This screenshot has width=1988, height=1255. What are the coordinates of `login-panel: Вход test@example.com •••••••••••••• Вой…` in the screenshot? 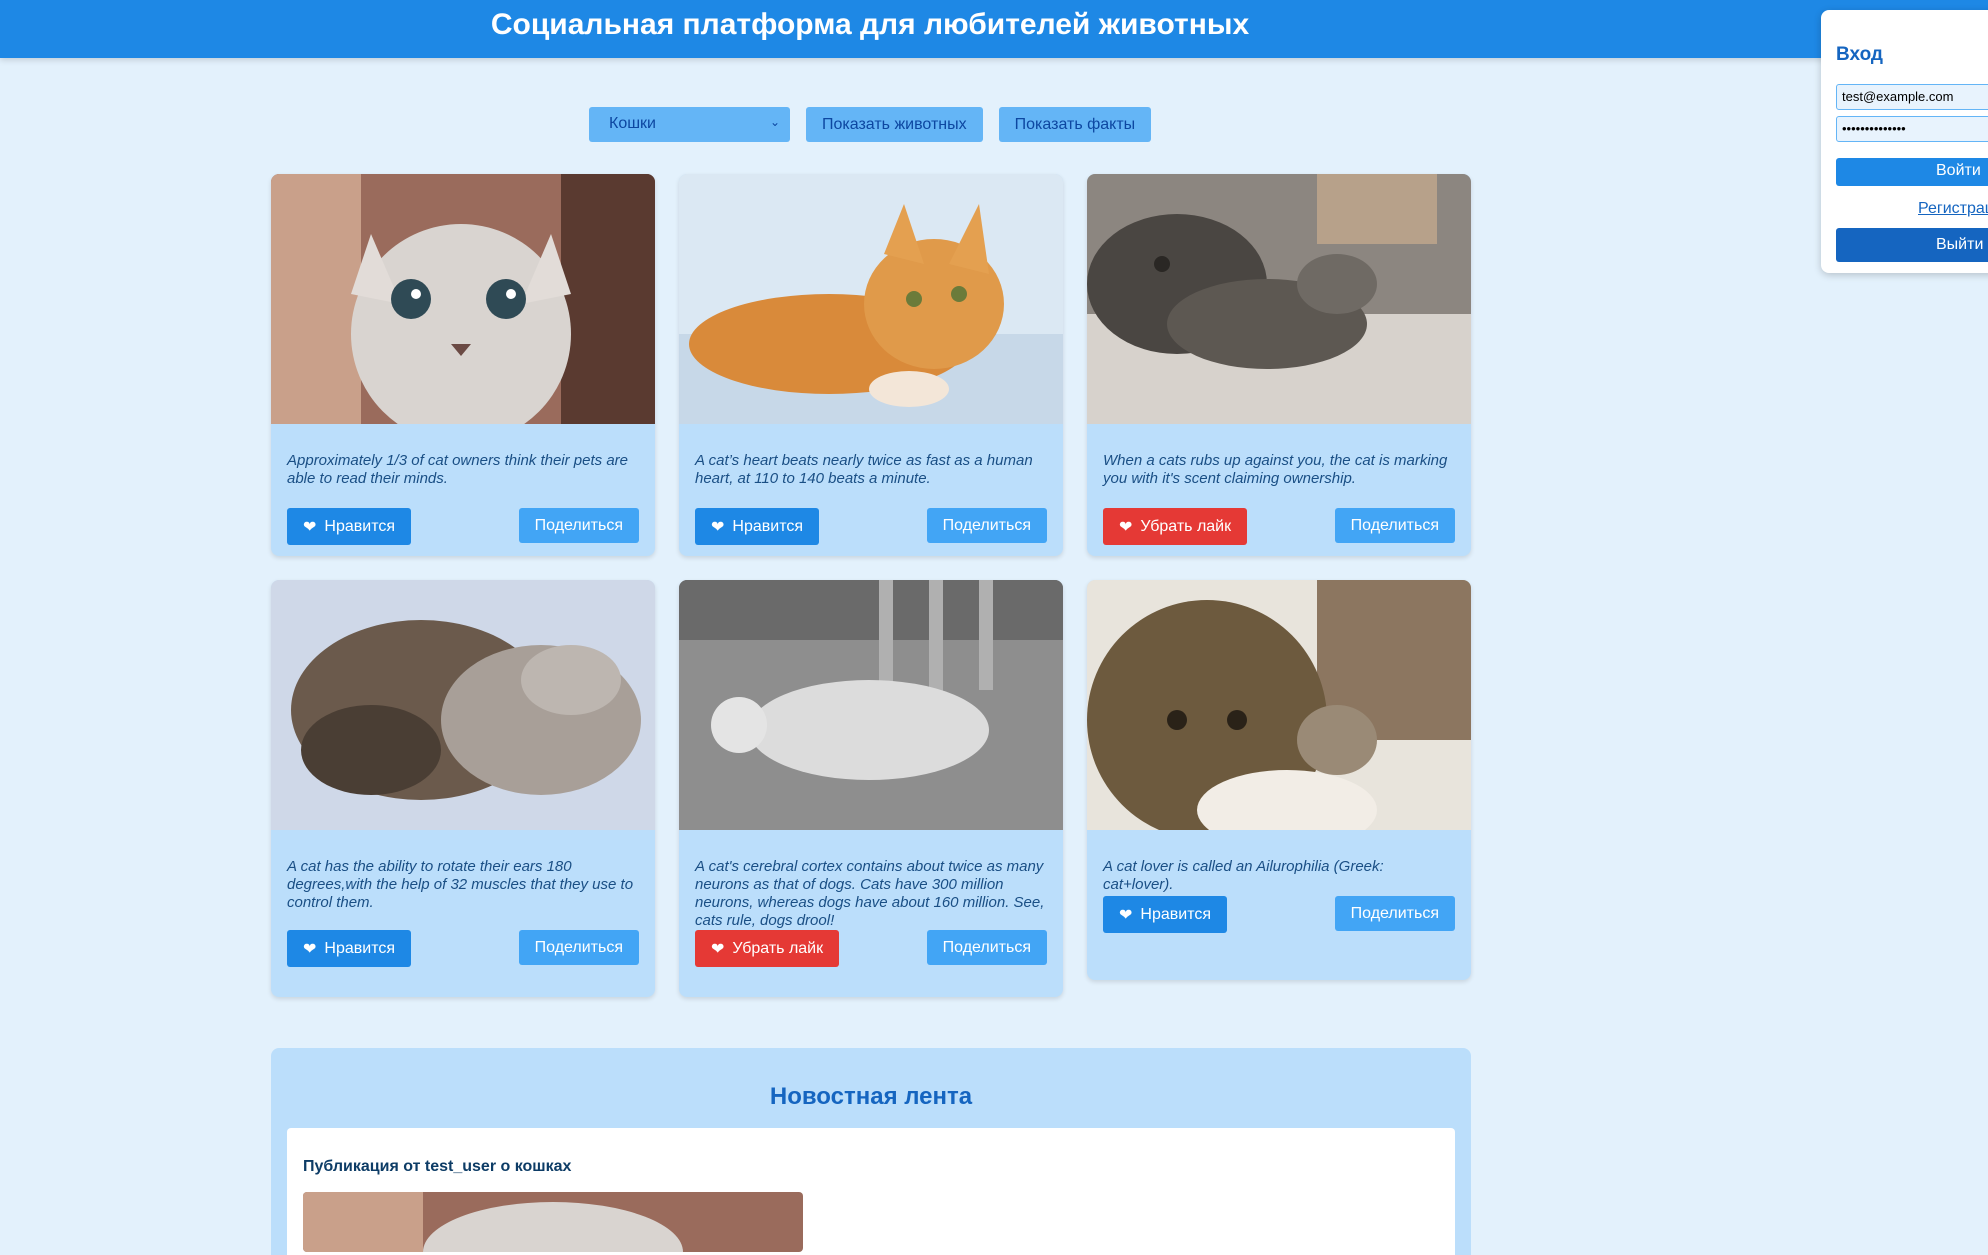 It's located at (1904, 141).